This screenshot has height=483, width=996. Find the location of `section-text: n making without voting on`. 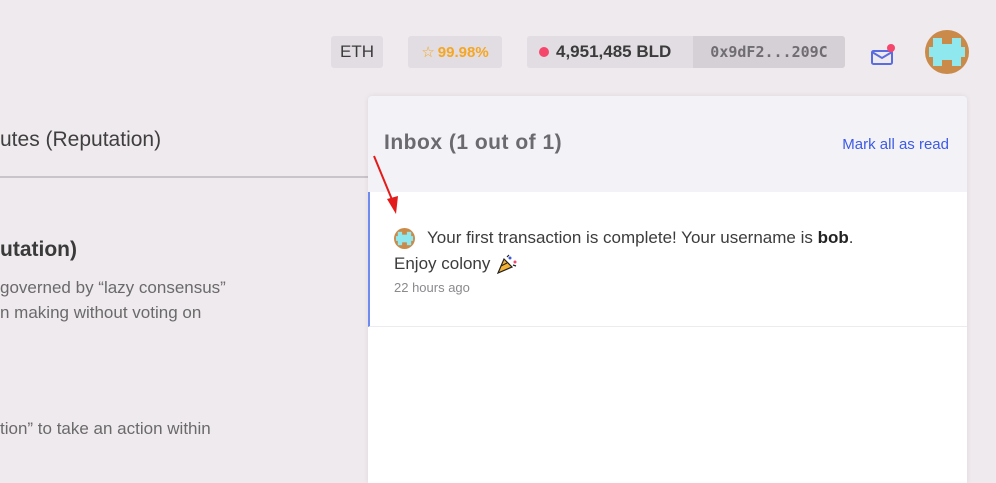

section-text: n making without voting on is located at coordinates (101, 312).